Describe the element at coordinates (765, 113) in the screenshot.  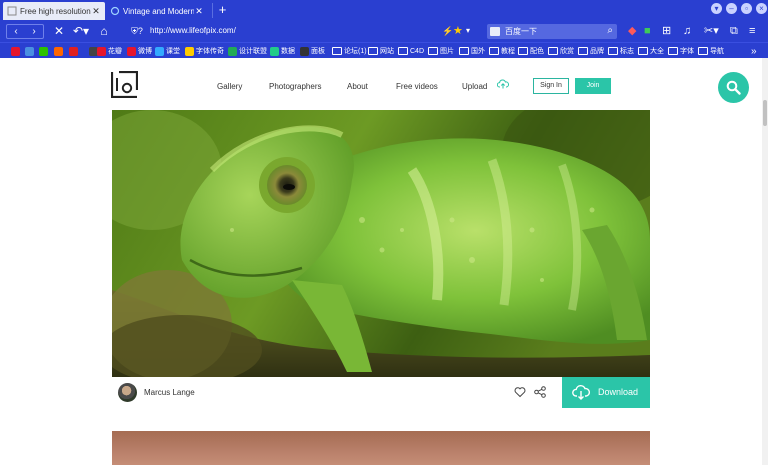
I see `scrollbar-thumb` at that location.